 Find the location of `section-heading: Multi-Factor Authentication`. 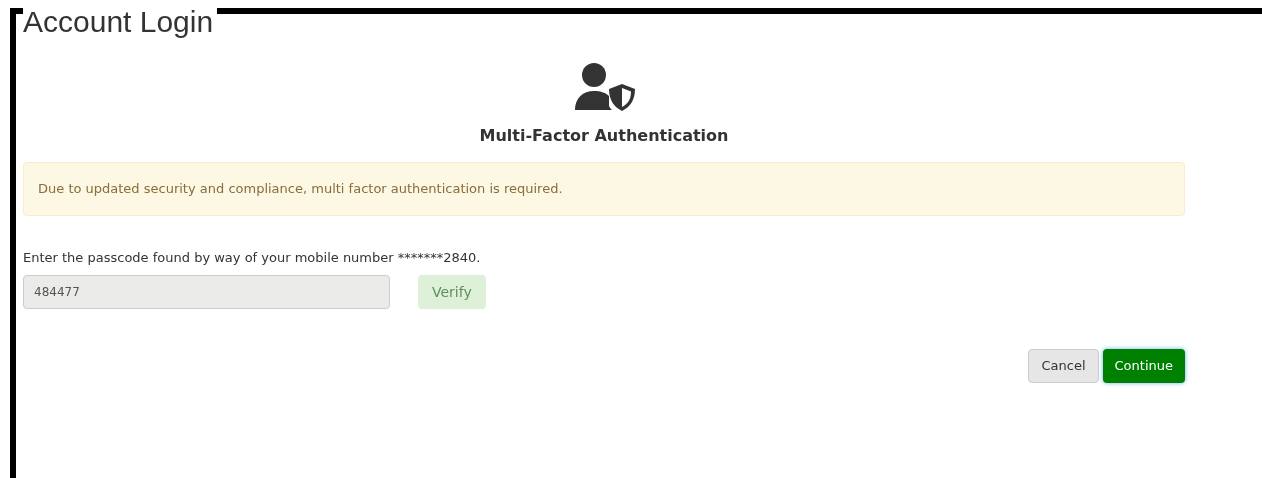

section-heading: Multi-Factor Authentication is located at coordinates (604, 136).